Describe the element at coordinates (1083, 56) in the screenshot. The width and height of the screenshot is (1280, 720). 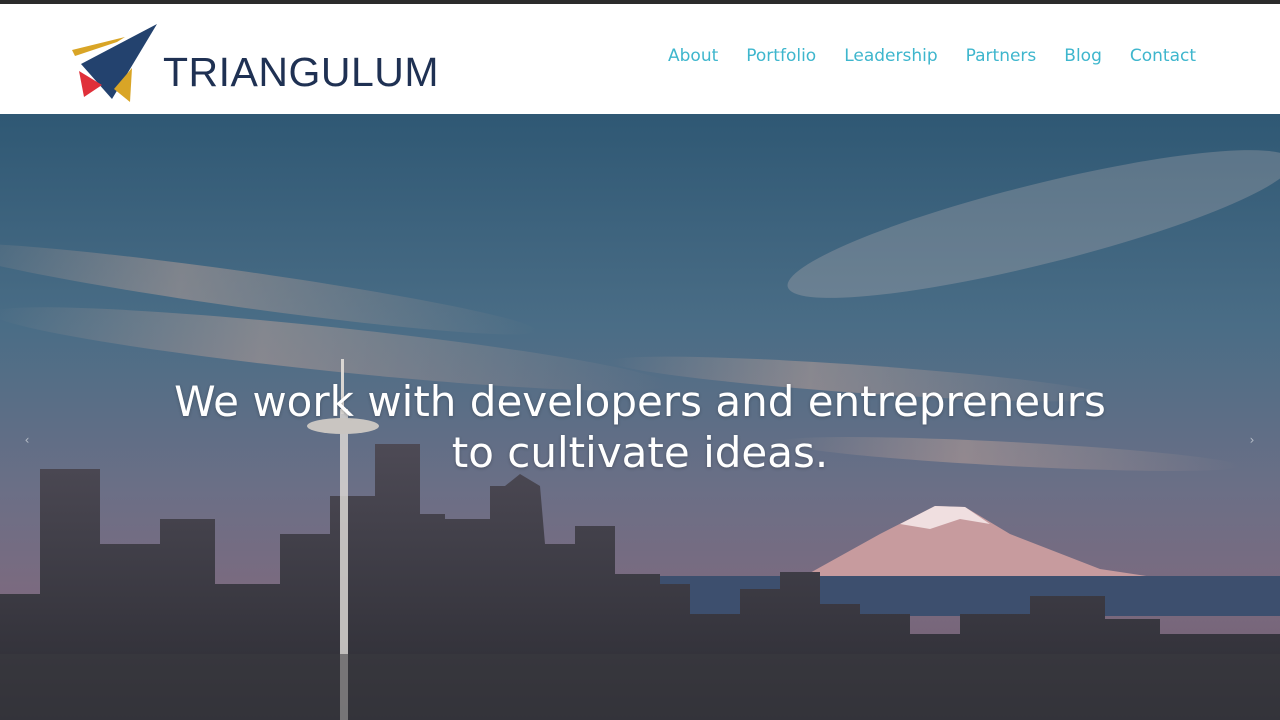
I see `nav-blog: Blog` at that location.